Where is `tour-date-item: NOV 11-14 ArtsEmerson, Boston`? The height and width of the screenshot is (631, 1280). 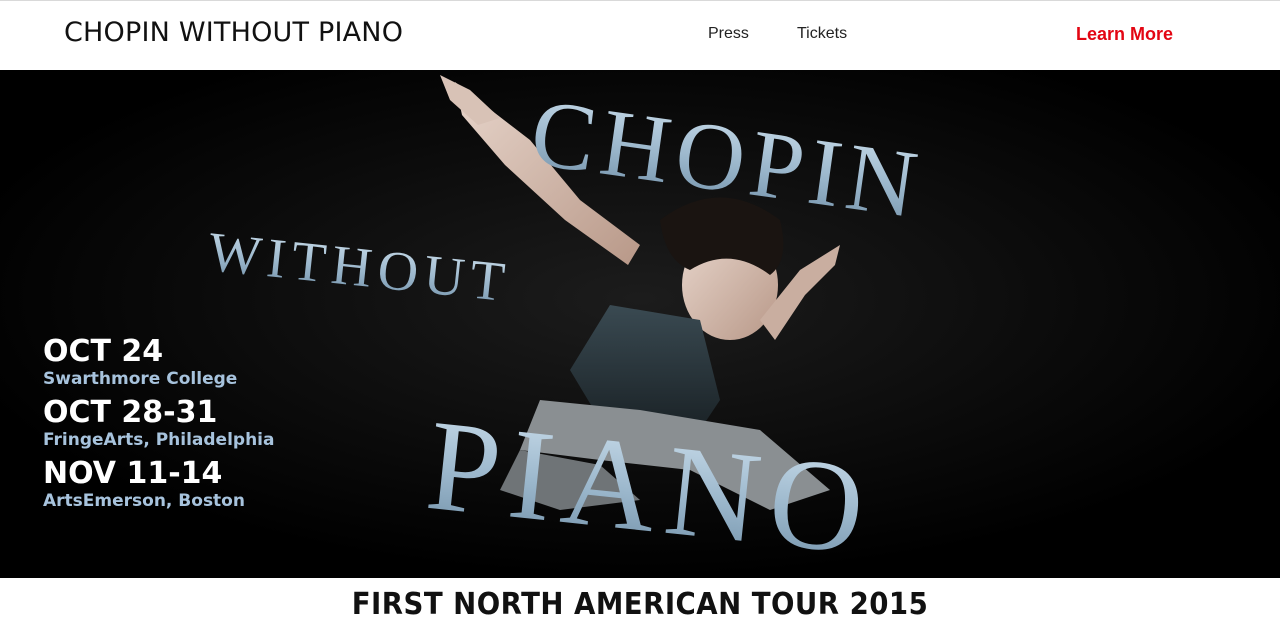 tour-date-item: NOV 11-14 ArtsEmerson, Boston is located at coordinates (158, 485).